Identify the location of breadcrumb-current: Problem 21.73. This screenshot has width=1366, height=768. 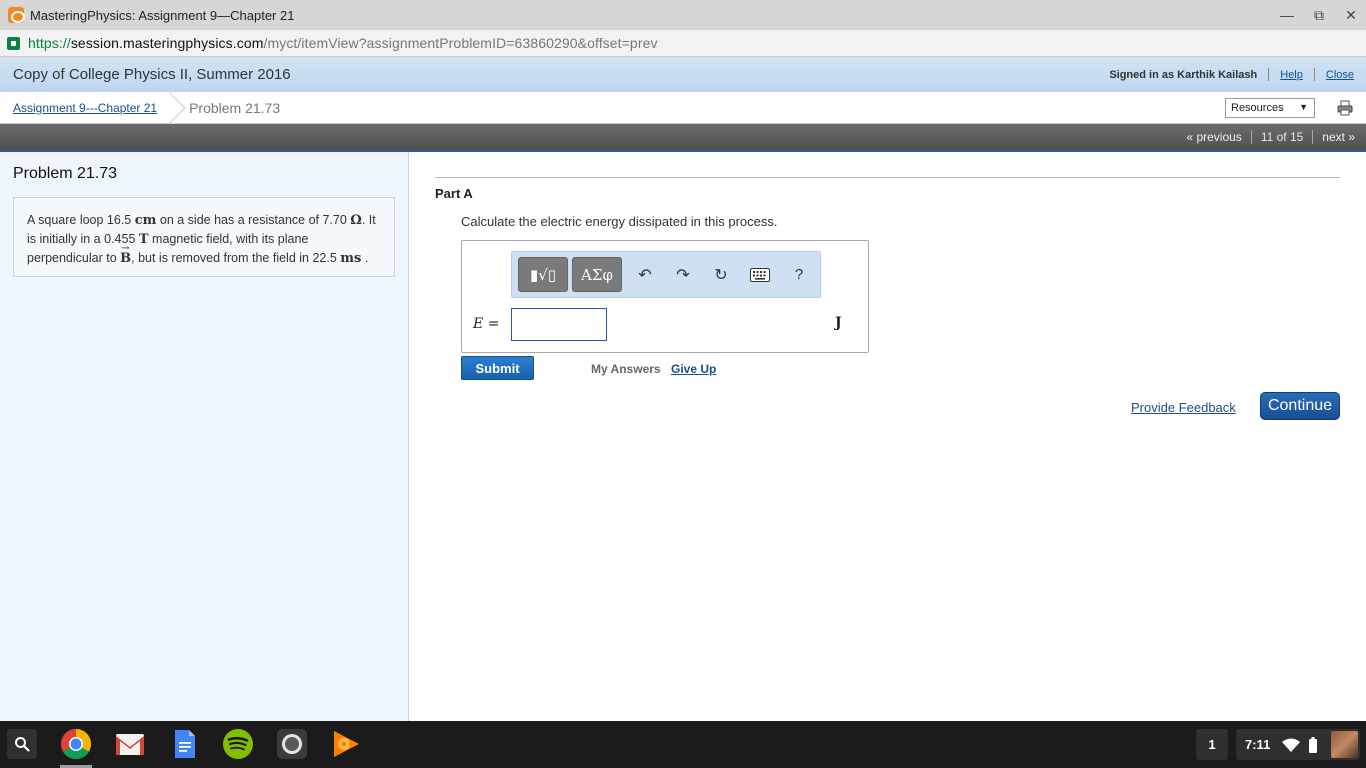
(235, 107).